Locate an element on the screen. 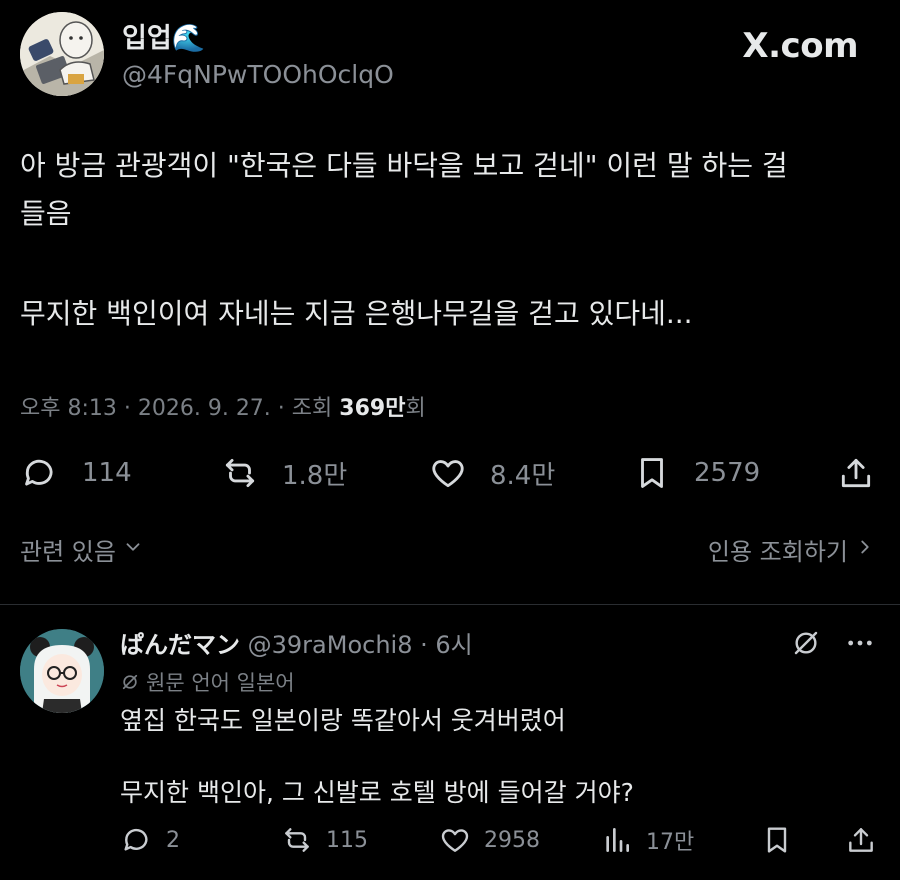 The width and height of the screenshot is (900, 880). reply-view-count: 17만 is located at coordinates (670, 842).